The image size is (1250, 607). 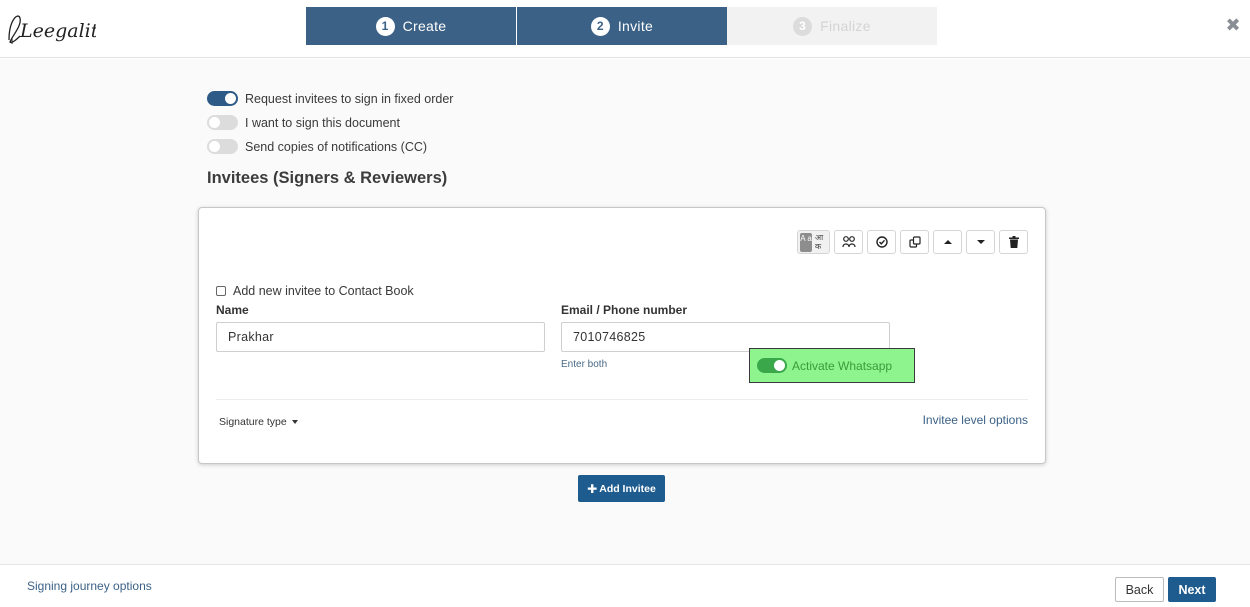 I want to click on app-footer: Signing journey options Back Next, so click(x=625, y=585).